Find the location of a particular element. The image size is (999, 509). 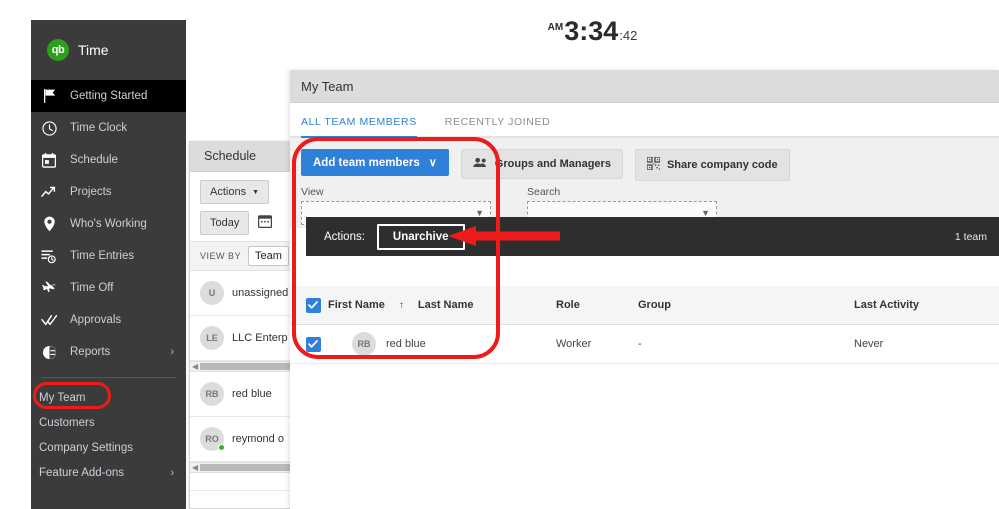

row-checkbox-cell is located at coordinates (309, 344).